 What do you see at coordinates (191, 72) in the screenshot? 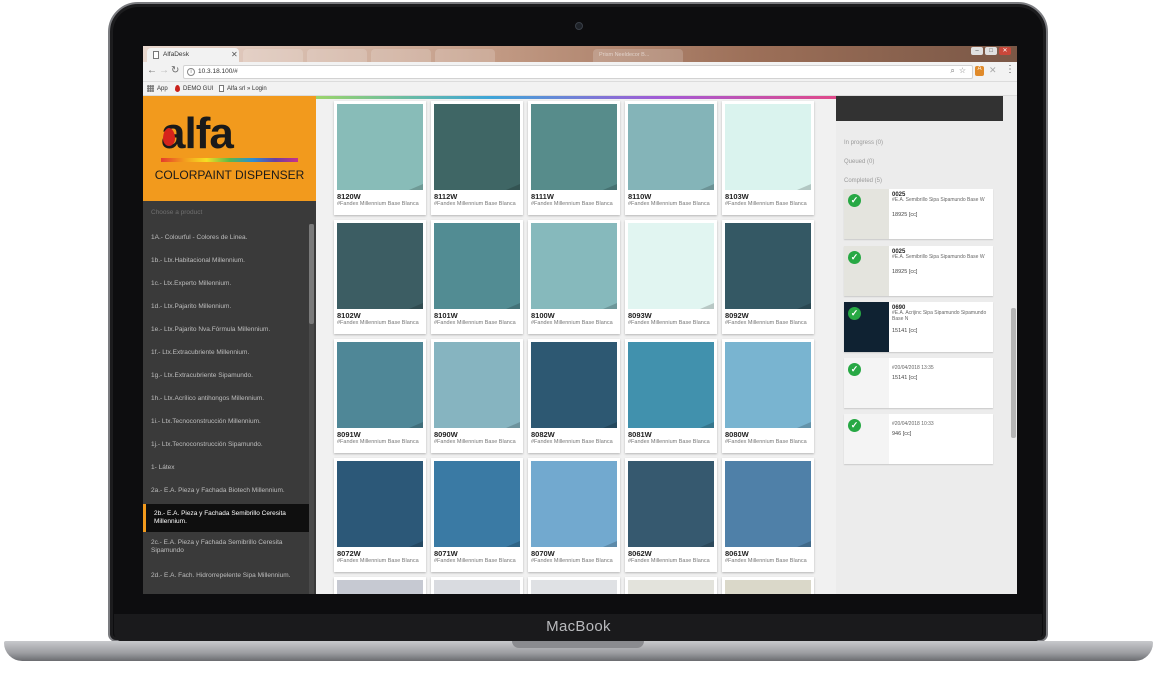
I see `info-icon: i` at bounding box center [191, 72].